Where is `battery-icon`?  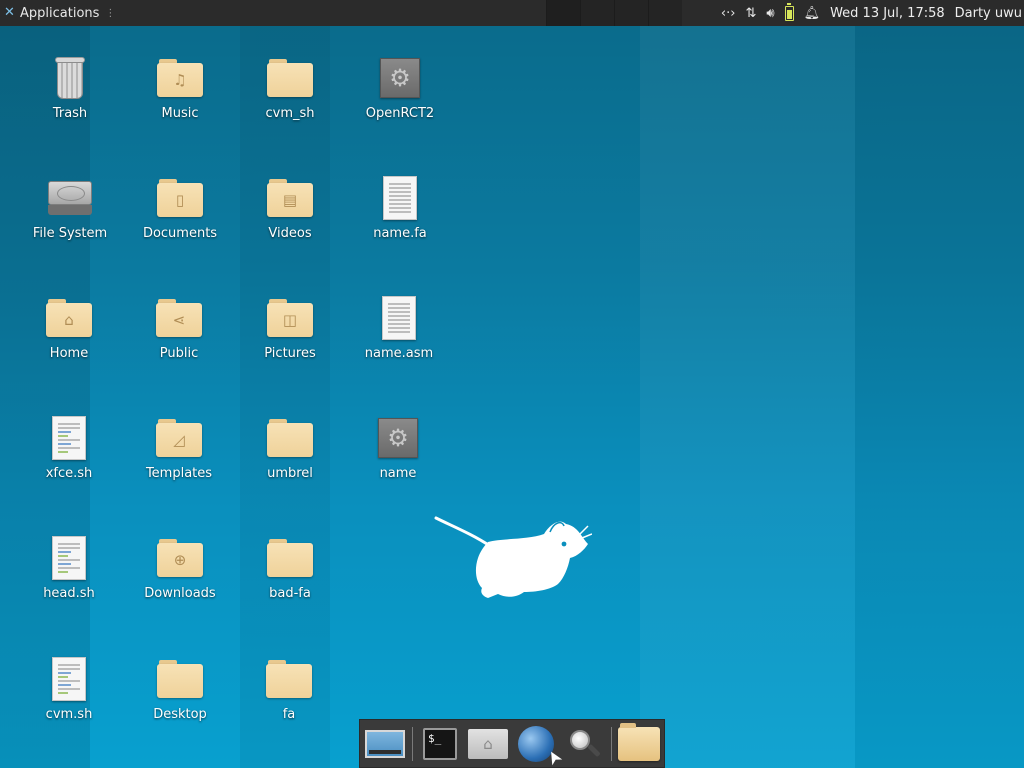
battery-icon is located at coordinates (789, 11).